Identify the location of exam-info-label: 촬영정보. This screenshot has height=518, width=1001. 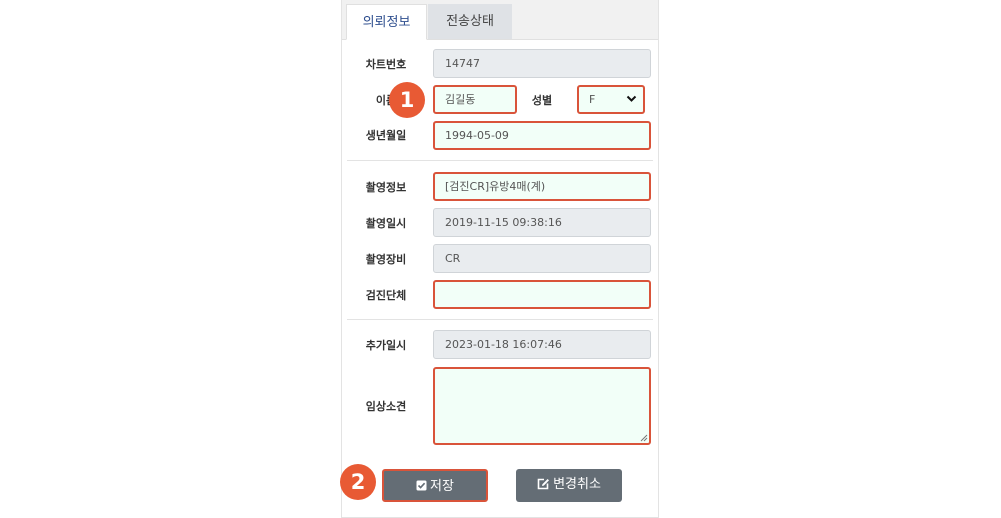
(386, 187).